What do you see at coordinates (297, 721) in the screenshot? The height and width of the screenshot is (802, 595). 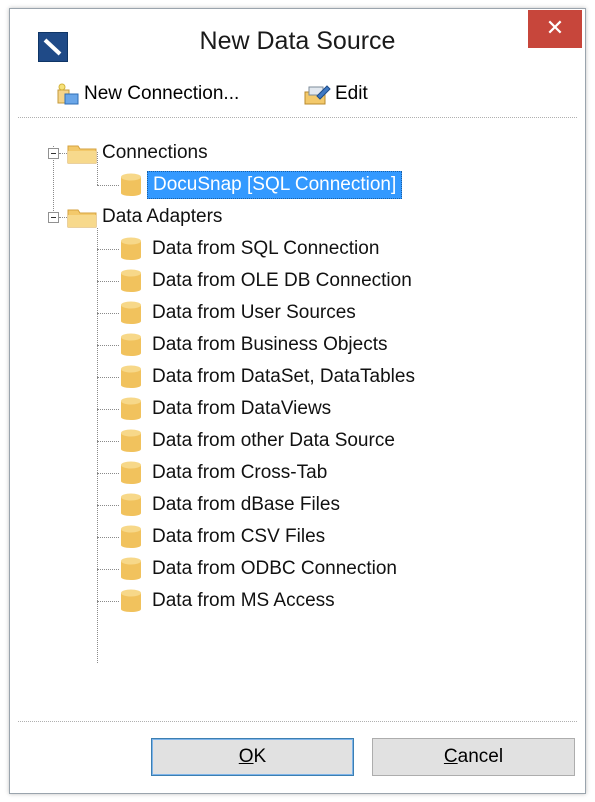 I see `footer-separator` at bounding box center [297, 721].